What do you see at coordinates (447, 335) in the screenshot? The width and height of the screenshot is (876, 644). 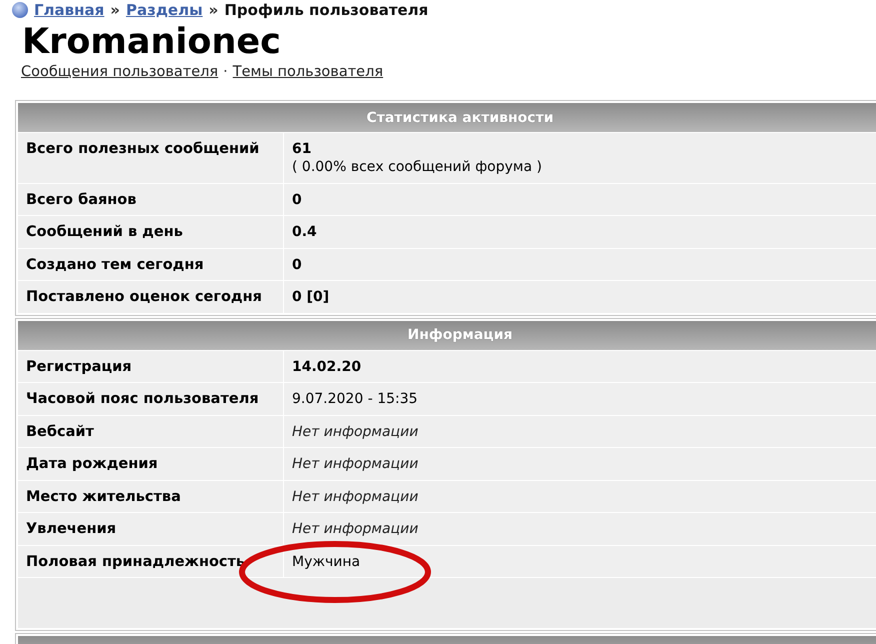 I see `section-header: Информация` at bounding box center [447, 335].